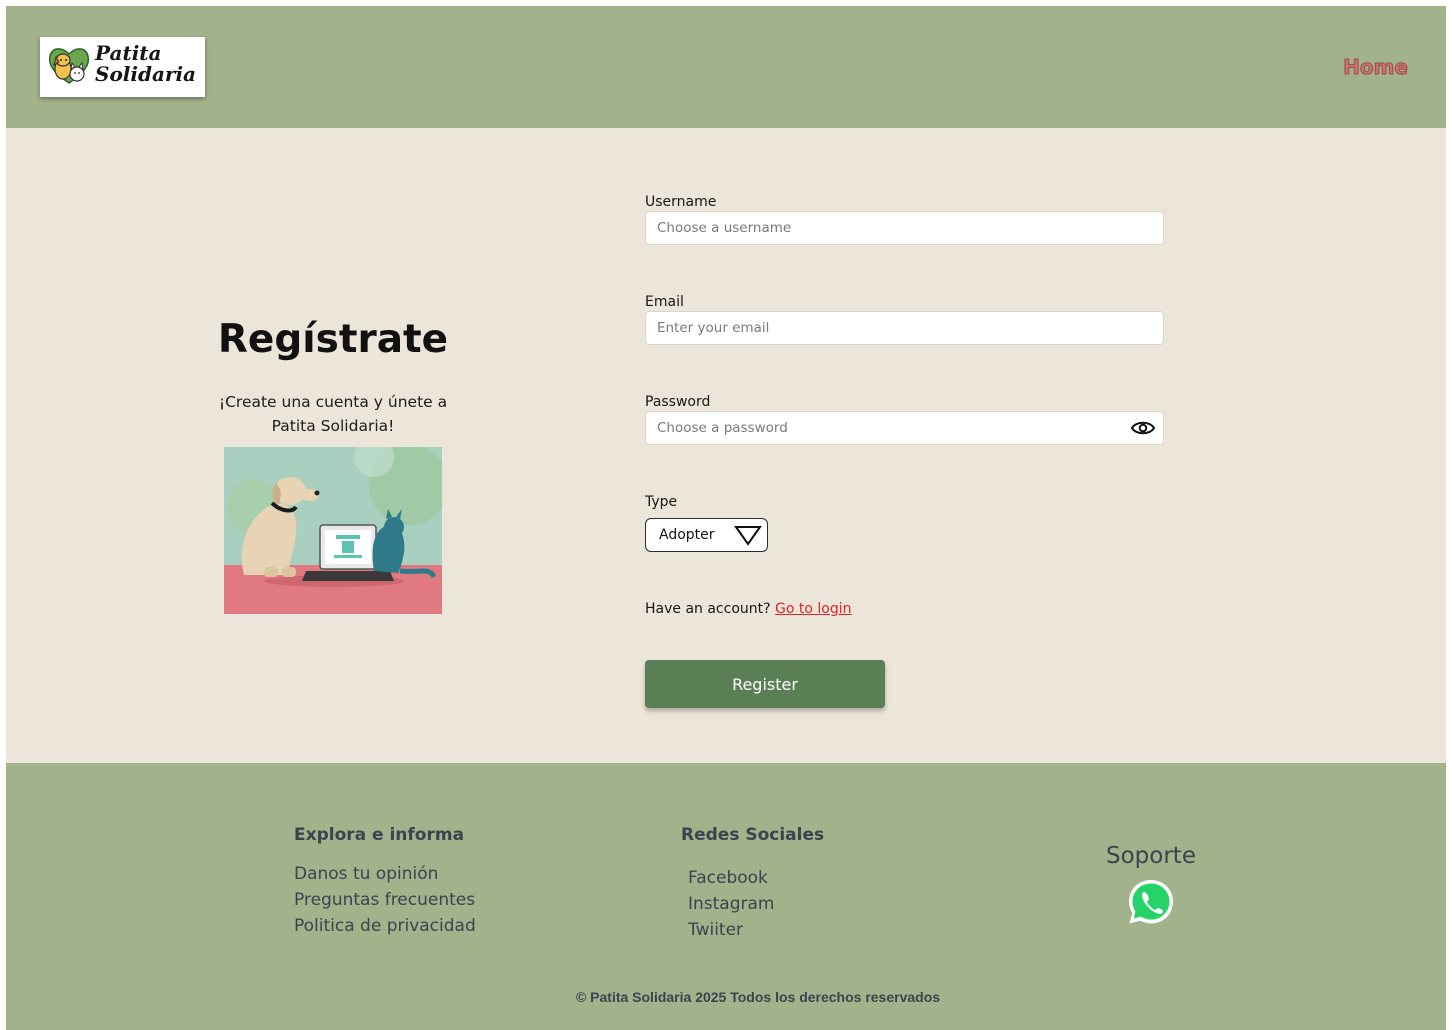  Describe the element at coordinates (726, 67) in the screenshot. I see `header: Patita Solidaria Home` at that location.